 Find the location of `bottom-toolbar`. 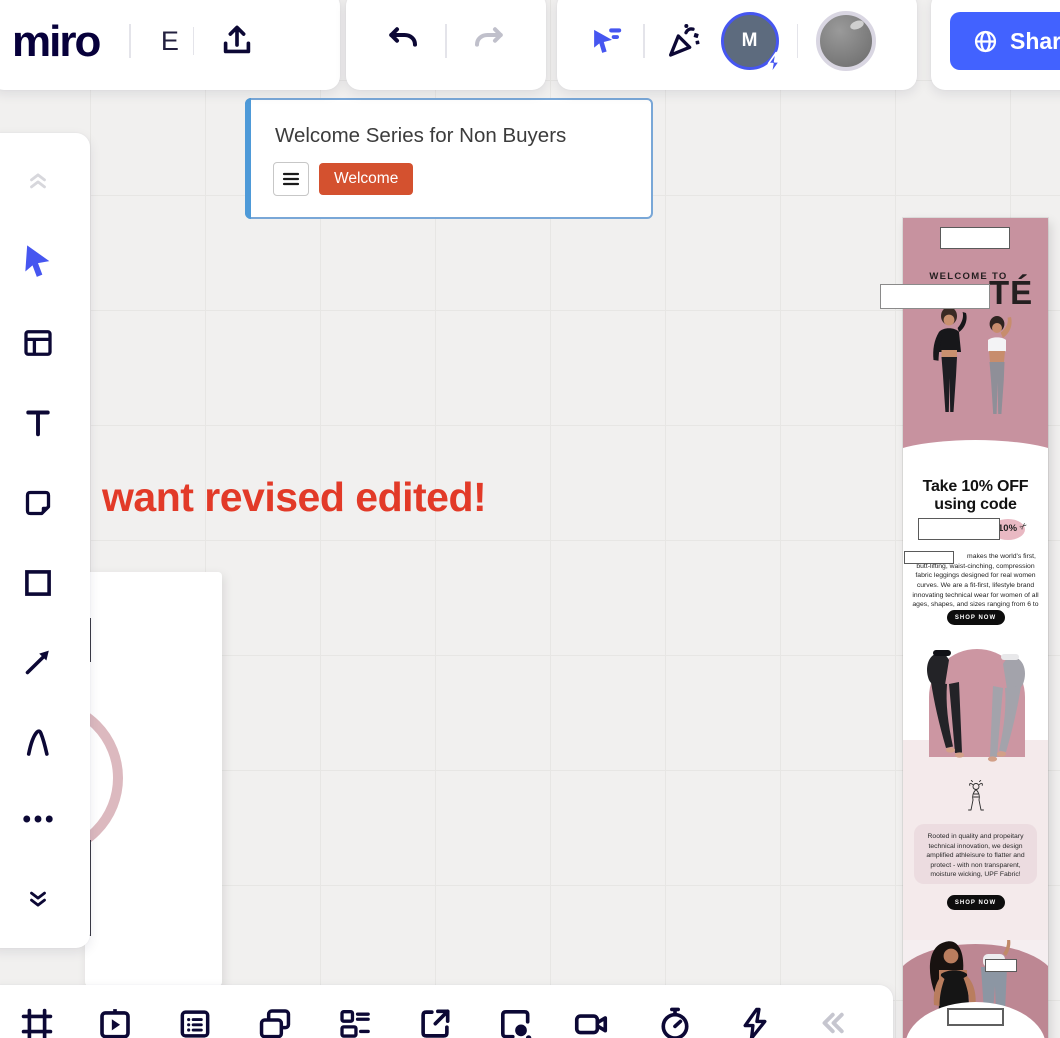

bottom-toolbar is located at coordinates (446, 1011).